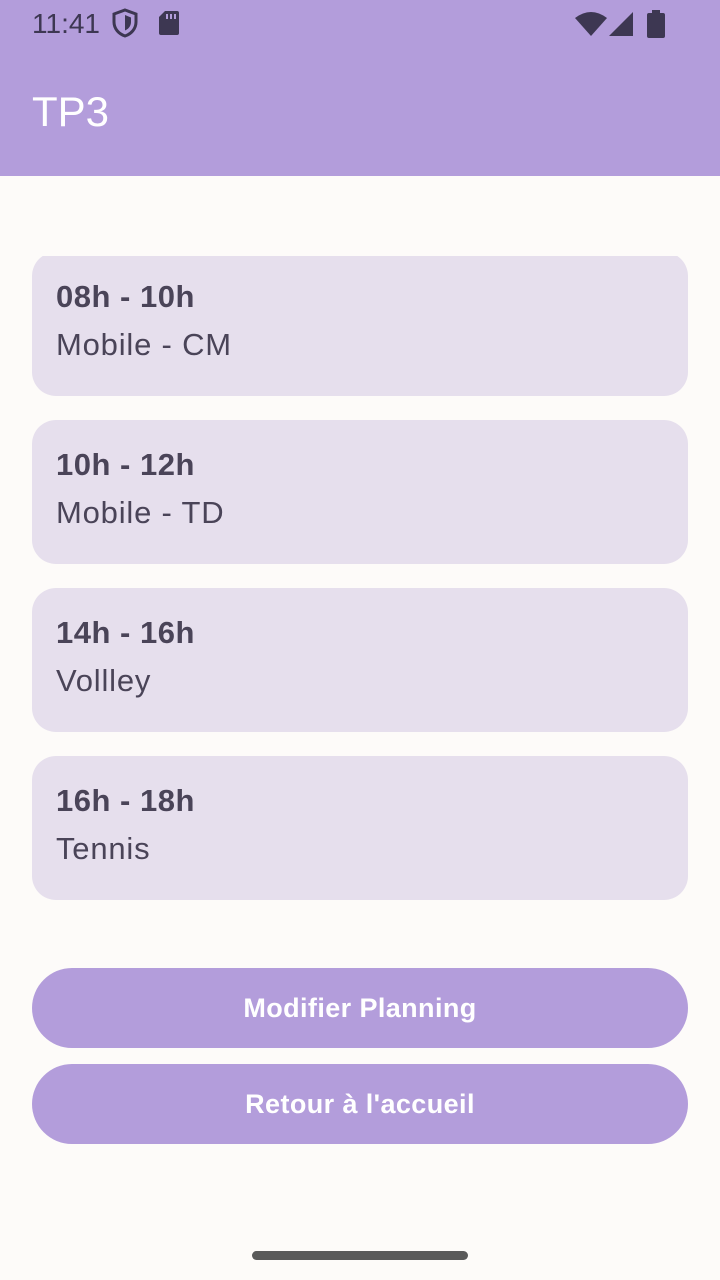 The image size is (720, 1280). What do you see at coordinates (591, 24) in the screenshot?
I see `wifi-icon` at bounding box center [591, 24].